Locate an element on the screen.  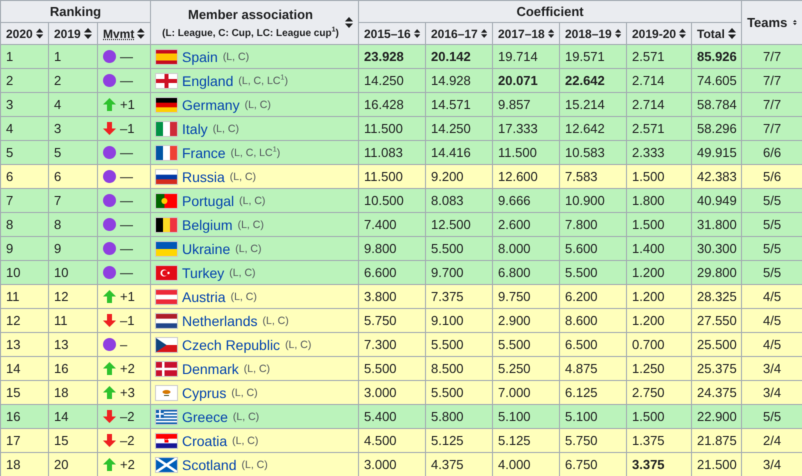
column-header: 2017–18 is located at coordinates (521, 33).